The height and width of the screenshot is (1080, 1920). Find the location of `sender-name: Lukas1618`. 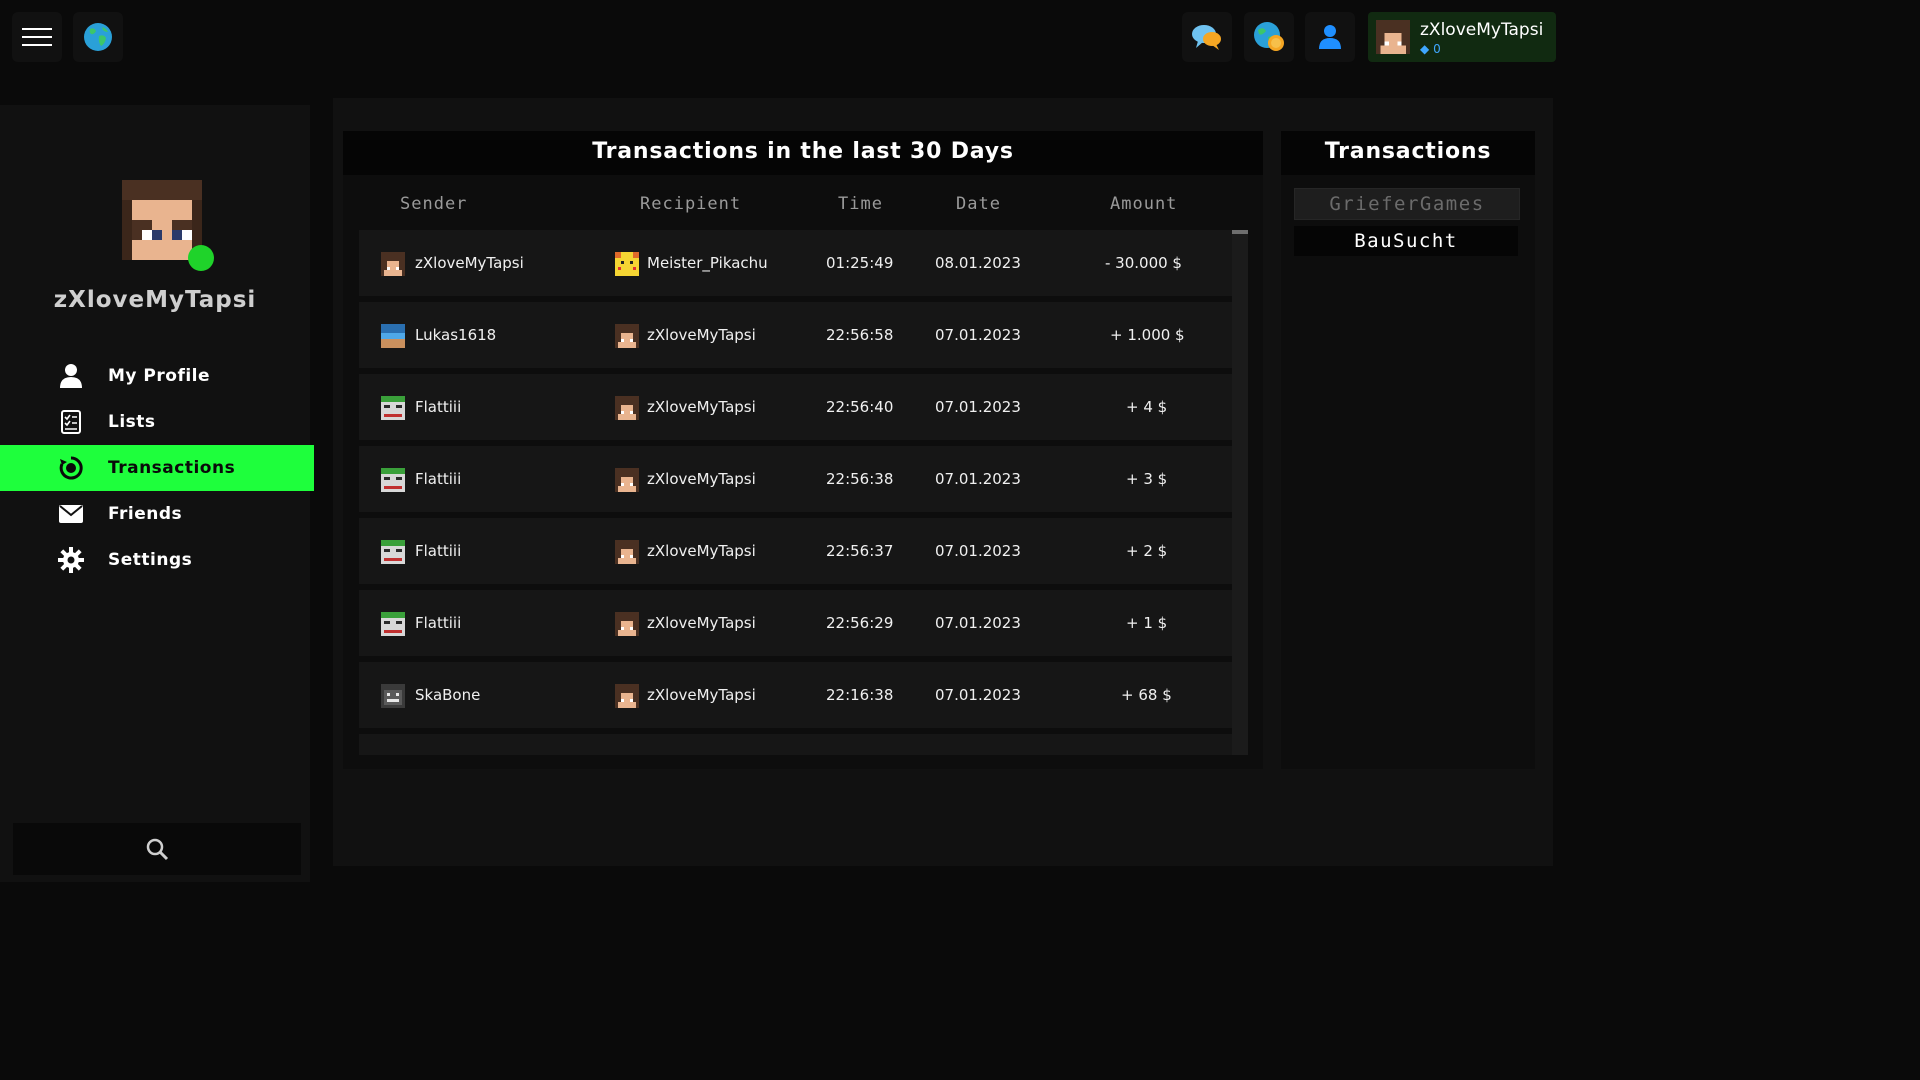

sender-name: Lukas1618 is located at coordinates (456, 335).